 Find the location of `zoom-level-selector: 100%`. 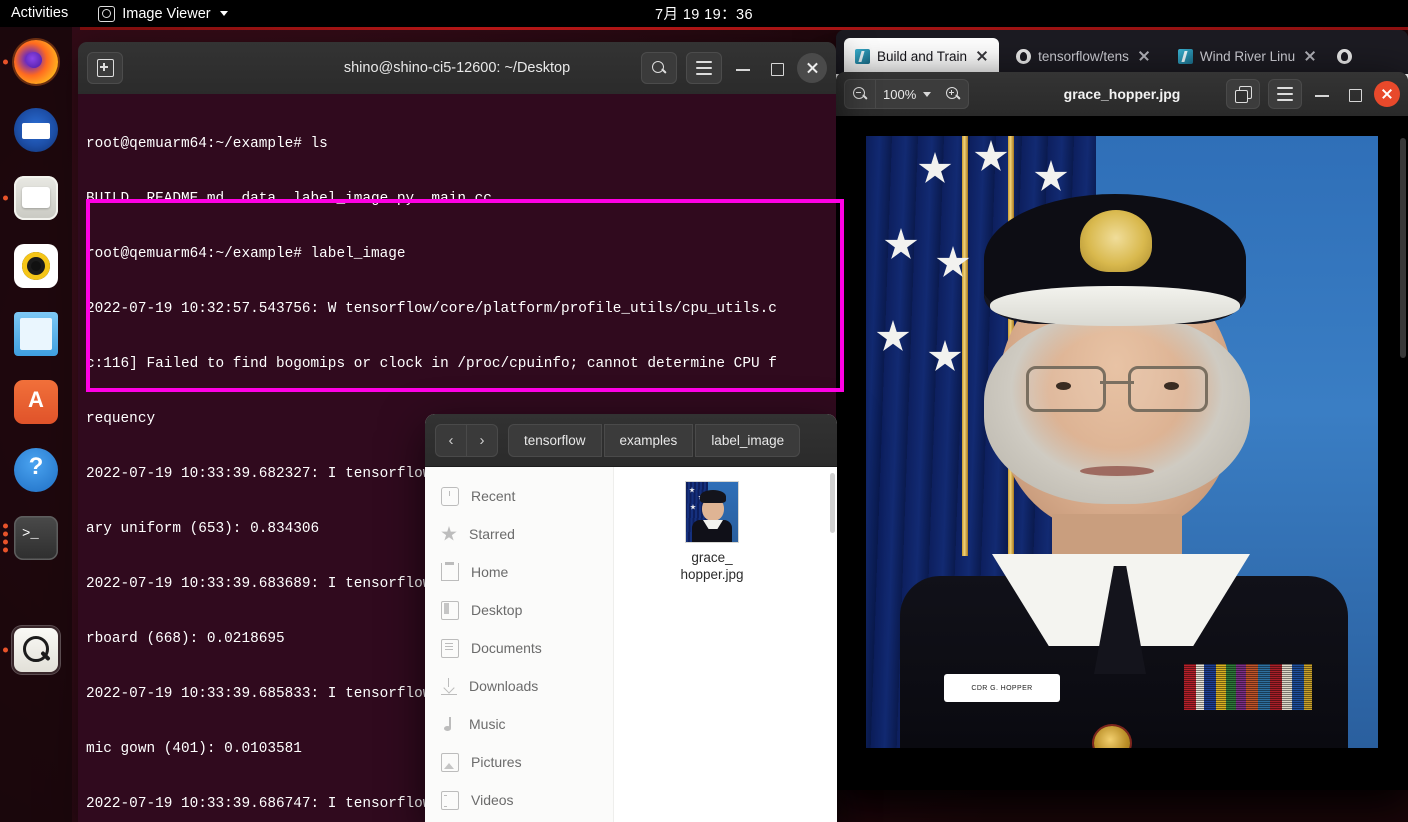

zoom-level-selector: 100% is located at coordinates (907, 94).